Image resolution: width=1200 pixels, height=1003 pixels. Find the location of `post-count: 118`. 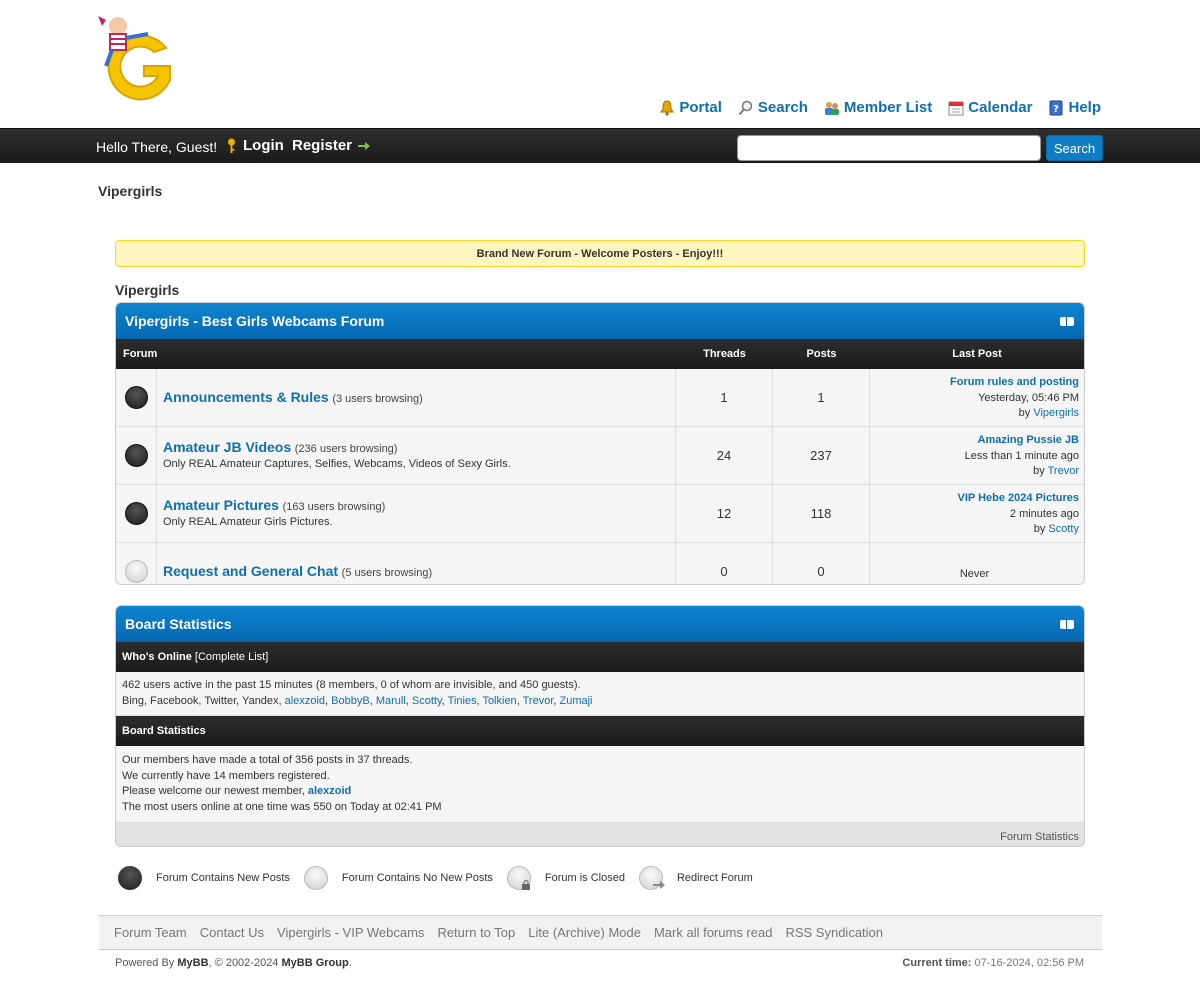

post-count: 118 is located at coordinates (821, 513).